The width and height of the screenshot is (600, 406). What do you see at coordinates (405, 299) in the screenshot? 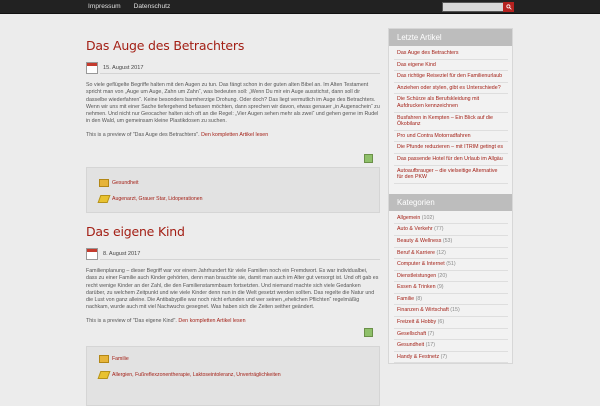
I see `category-name: Familie` at bounding box center [405, 299].